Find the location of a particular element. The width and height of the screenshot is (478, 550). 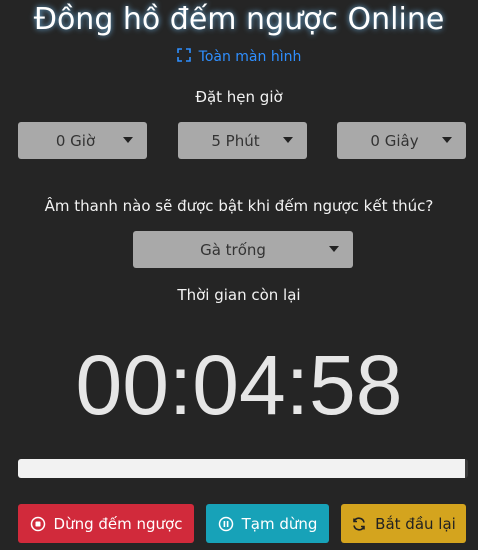

stop-countdown-label: Dừng đếm ngược is located at coordinates (118, 523).